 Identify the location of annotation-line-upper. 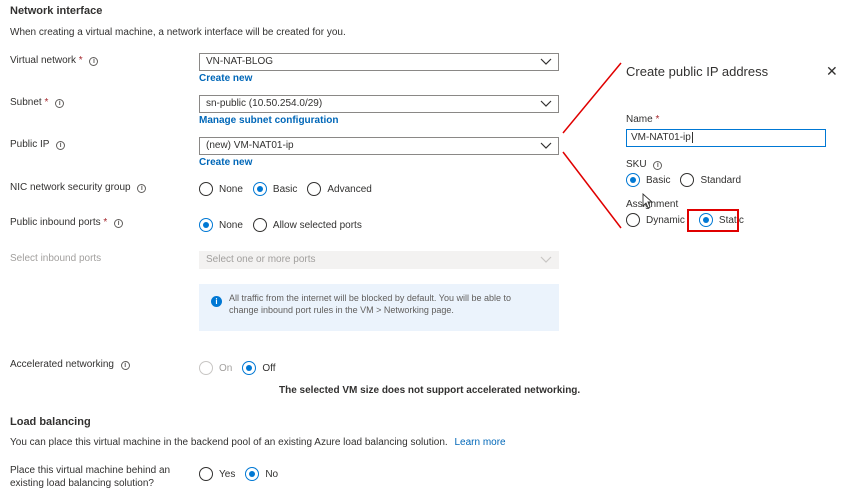
(592, 98).